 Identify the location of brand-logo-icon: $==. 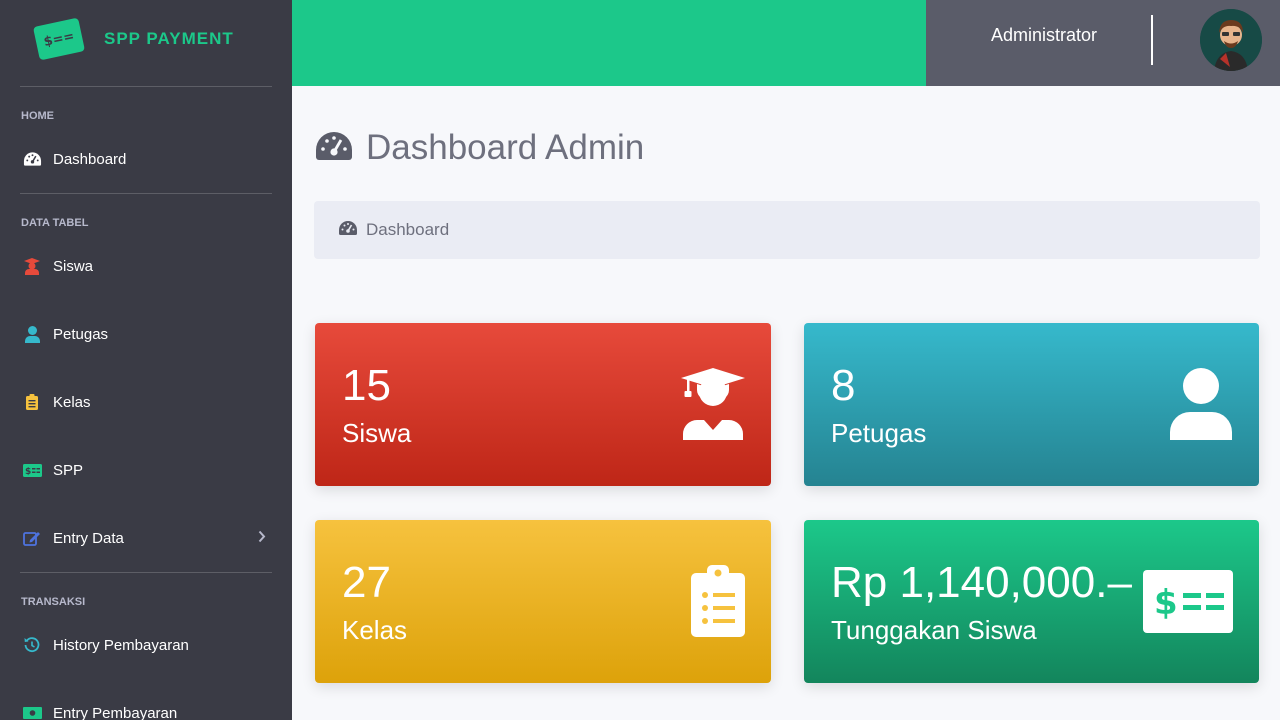
(59, 39).